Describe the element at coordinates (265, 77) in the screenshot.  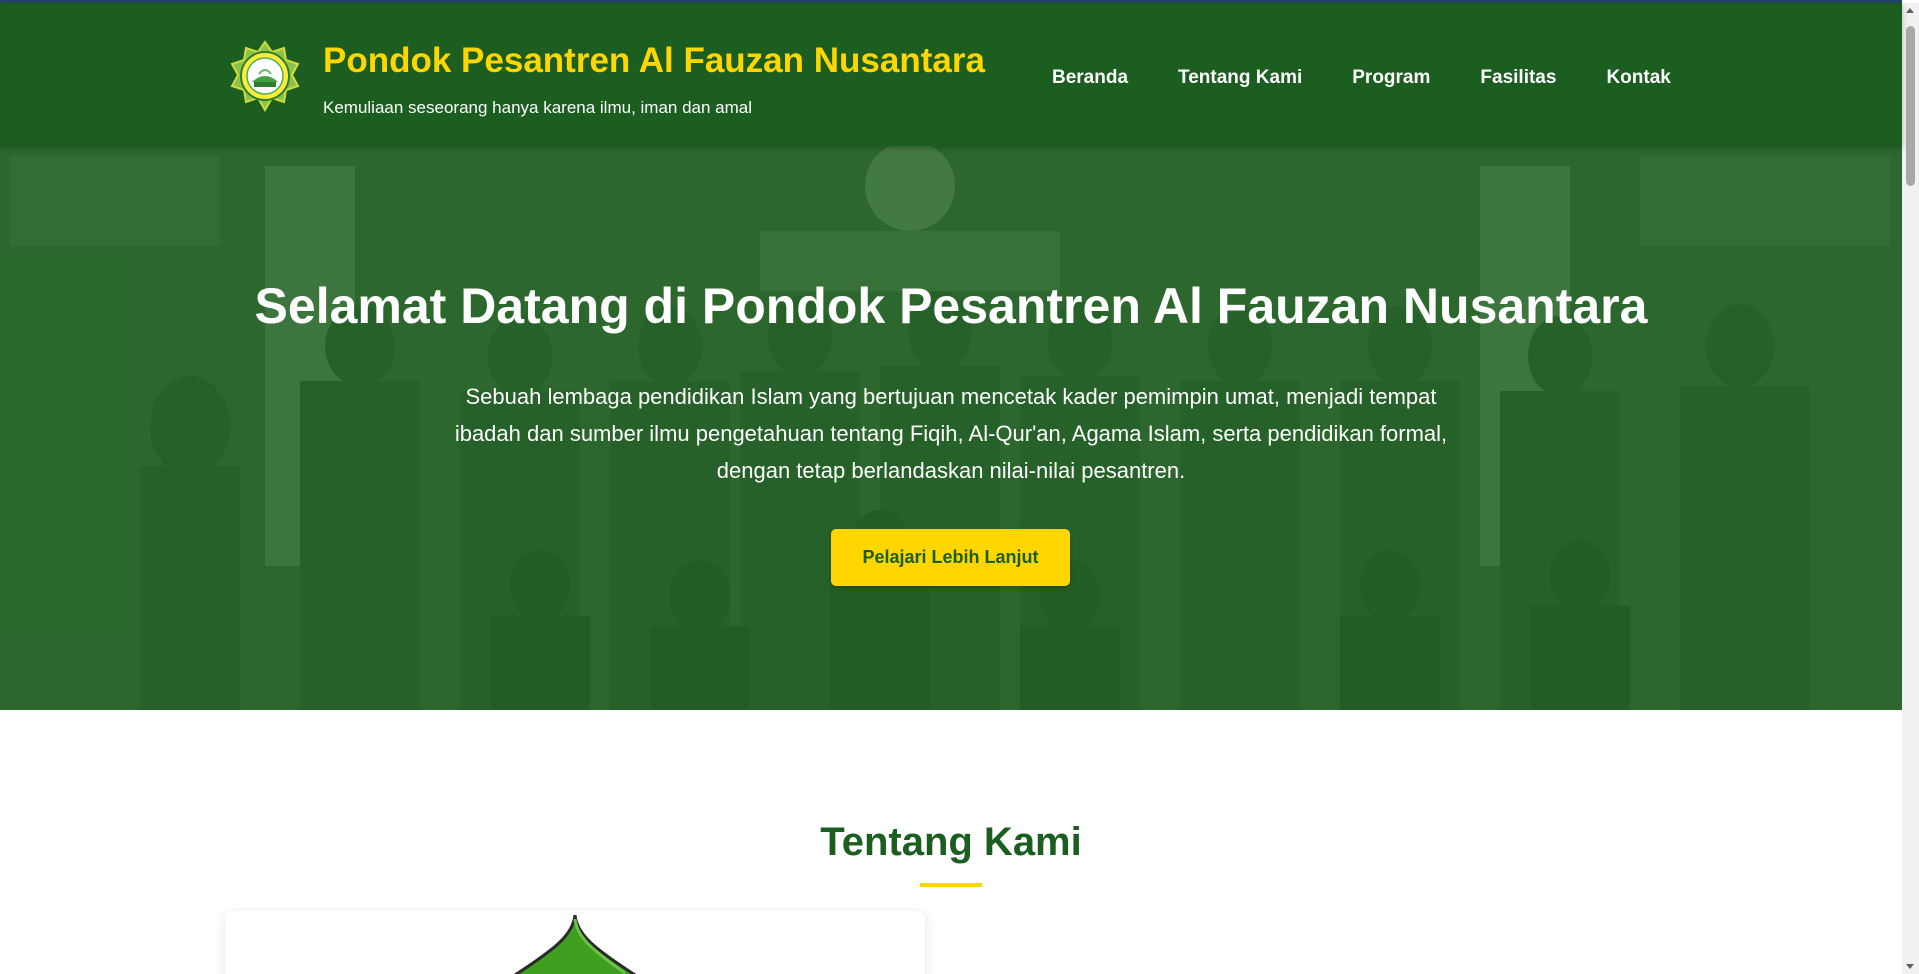
I see `pesantren-logo-icon` at that location.